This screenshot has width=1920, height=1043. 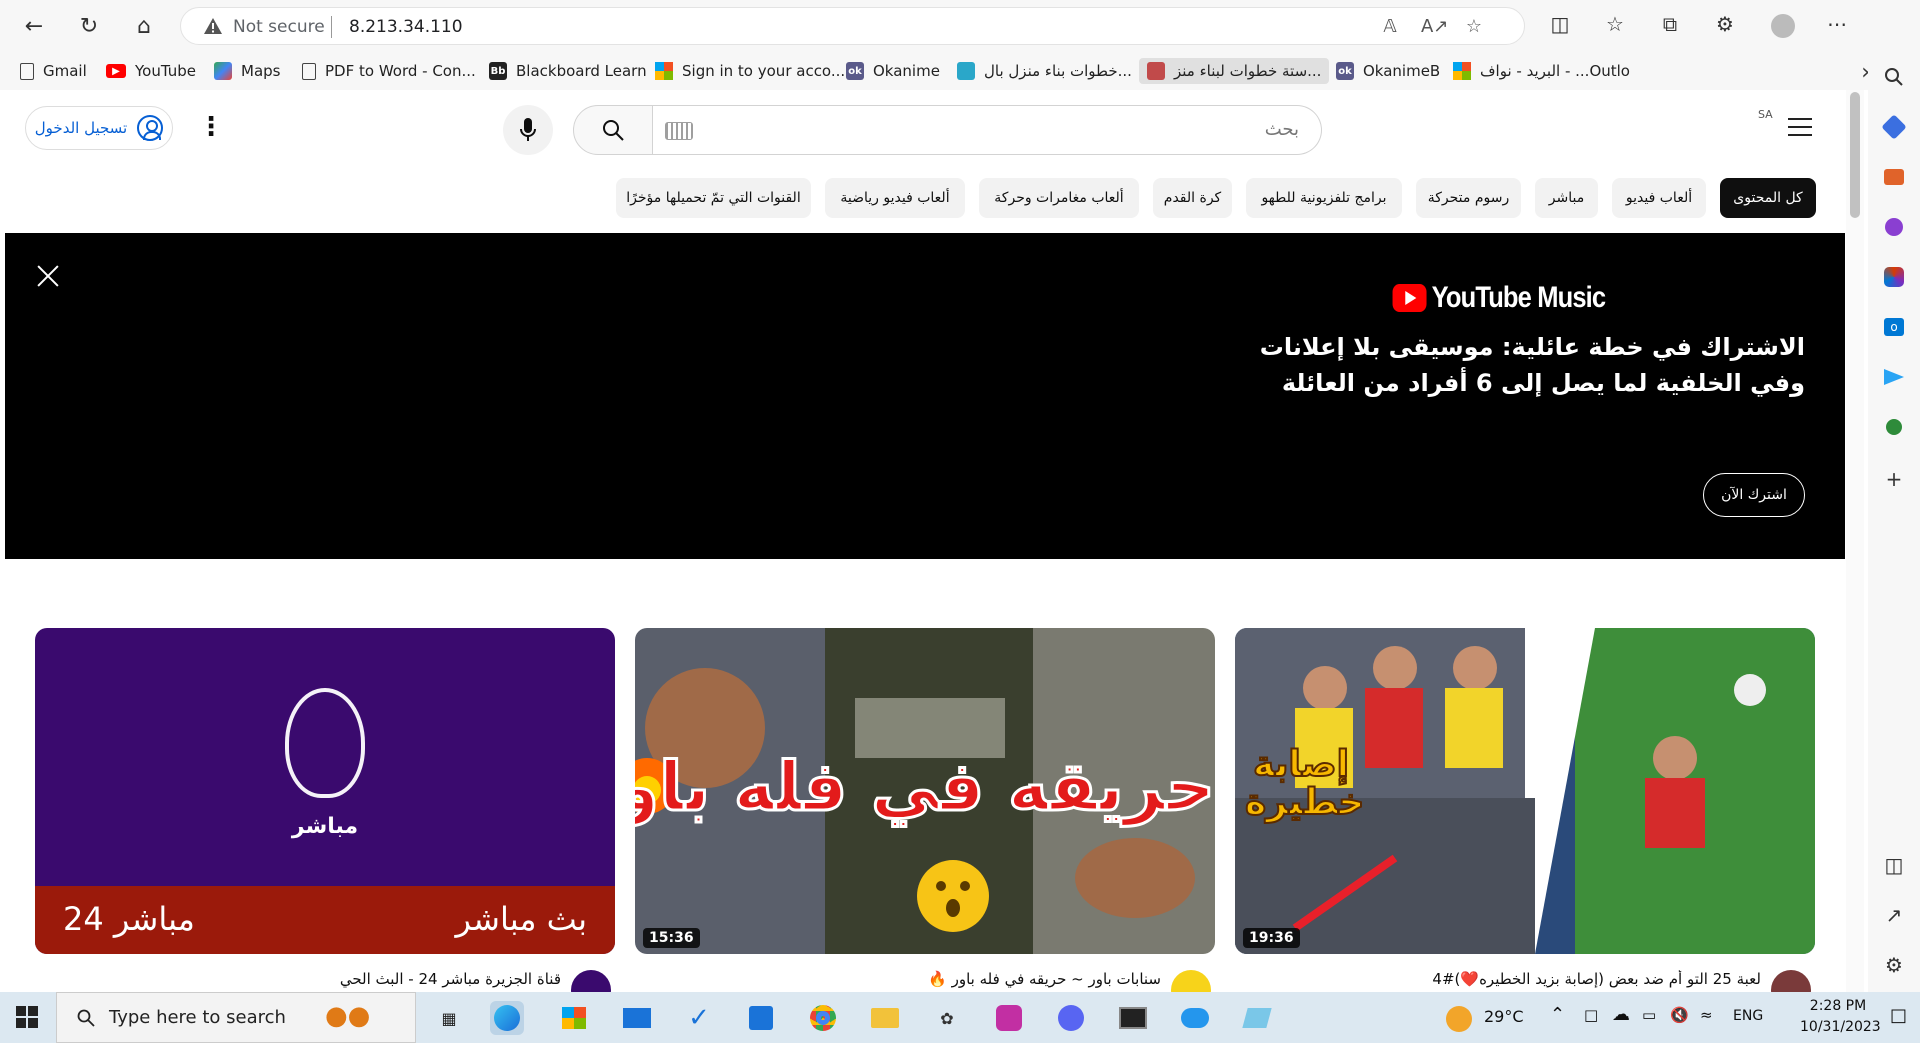 What do you see at coordinates (1800, 127) in the screenshot?
I see `menu-icon` at bounding box center [1800, 127].